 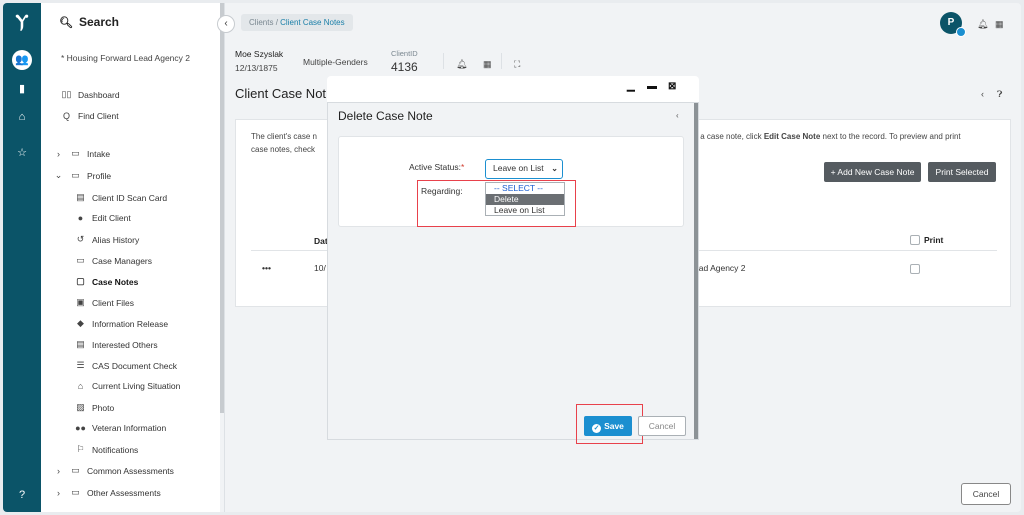 I want to click on flag-icon: ⚐, so click(x=80, y=449).